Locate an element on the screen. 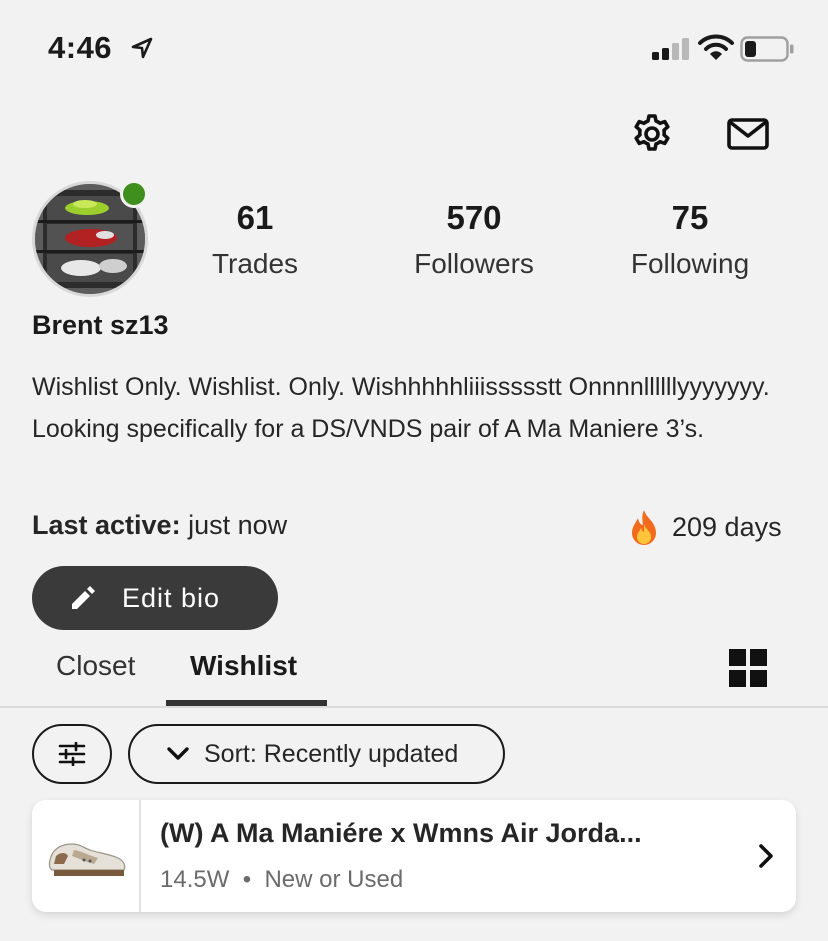 This screenshot has height=941, width=828. filter-button is located at coordinates (72, 754).